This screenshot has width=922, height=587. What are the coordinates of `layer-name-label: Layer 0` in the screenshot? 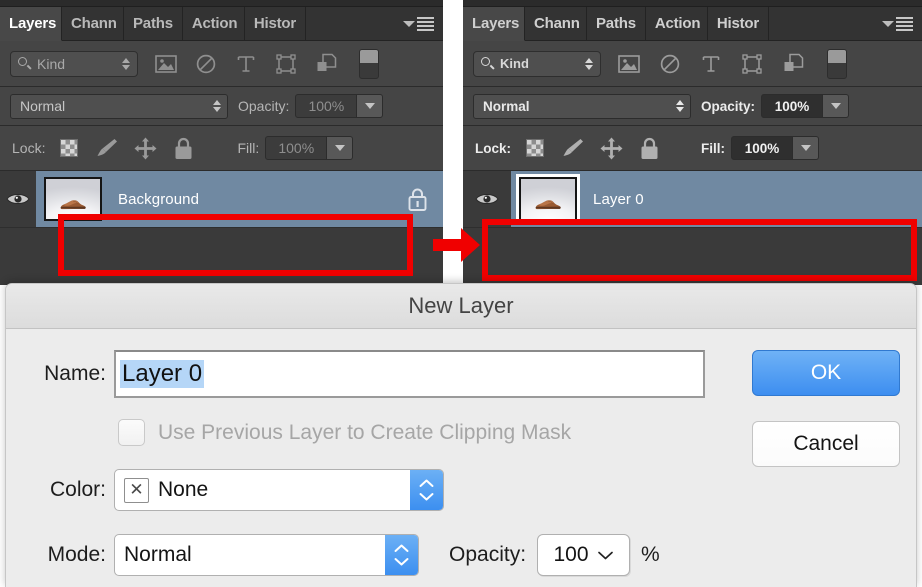 It's located at (618, 199).